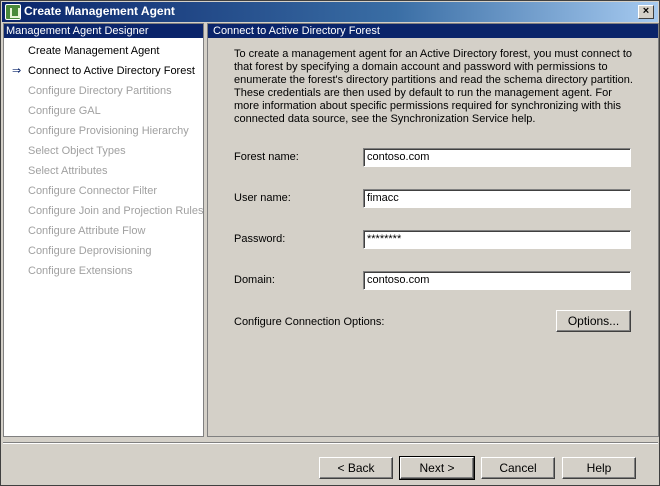 Image resolution: width=660 pixels, height=486 pixels. I want to click on title-bar: Create Management Agent ×, so click(330, 12).